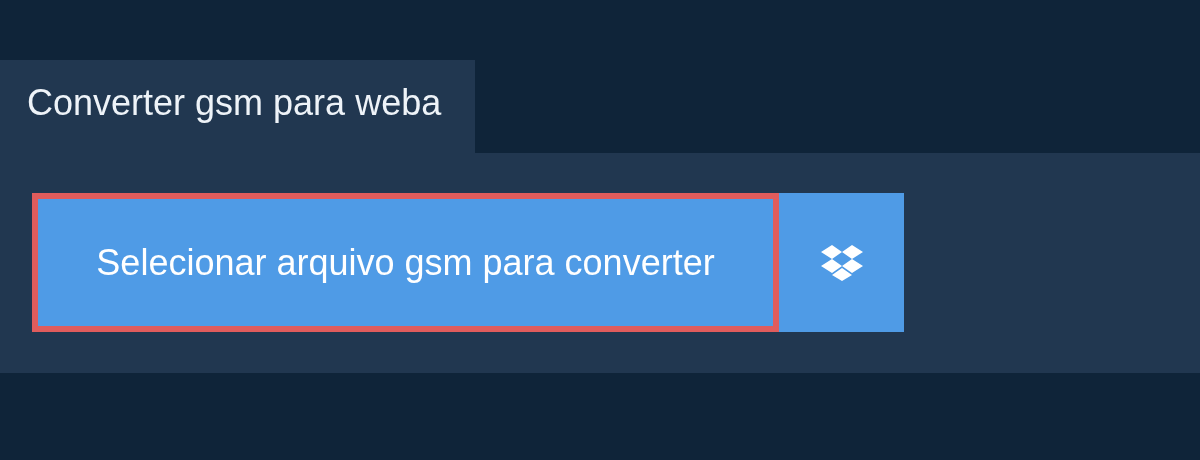 Image resolution: width=1200 pixels, height=460 pixels. I want to click on dropbox-icon, so click(841, 262).